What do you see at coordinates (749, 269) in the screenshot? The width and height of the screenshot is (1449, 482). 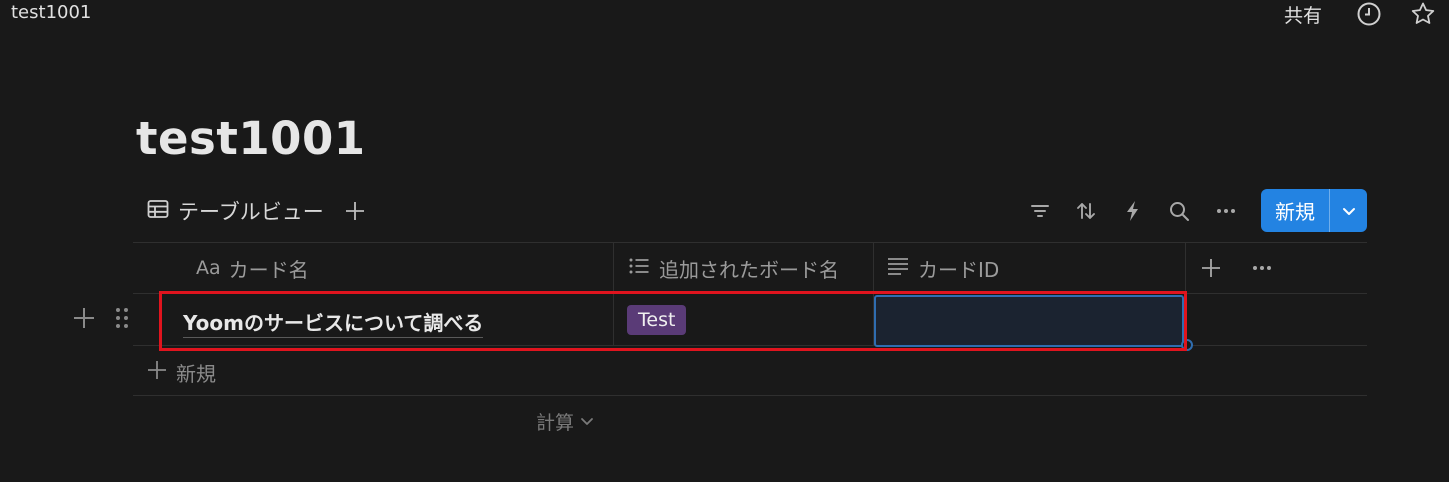 I see `column-header-label: 追加されたボード名` at bounding box center [749, 269].